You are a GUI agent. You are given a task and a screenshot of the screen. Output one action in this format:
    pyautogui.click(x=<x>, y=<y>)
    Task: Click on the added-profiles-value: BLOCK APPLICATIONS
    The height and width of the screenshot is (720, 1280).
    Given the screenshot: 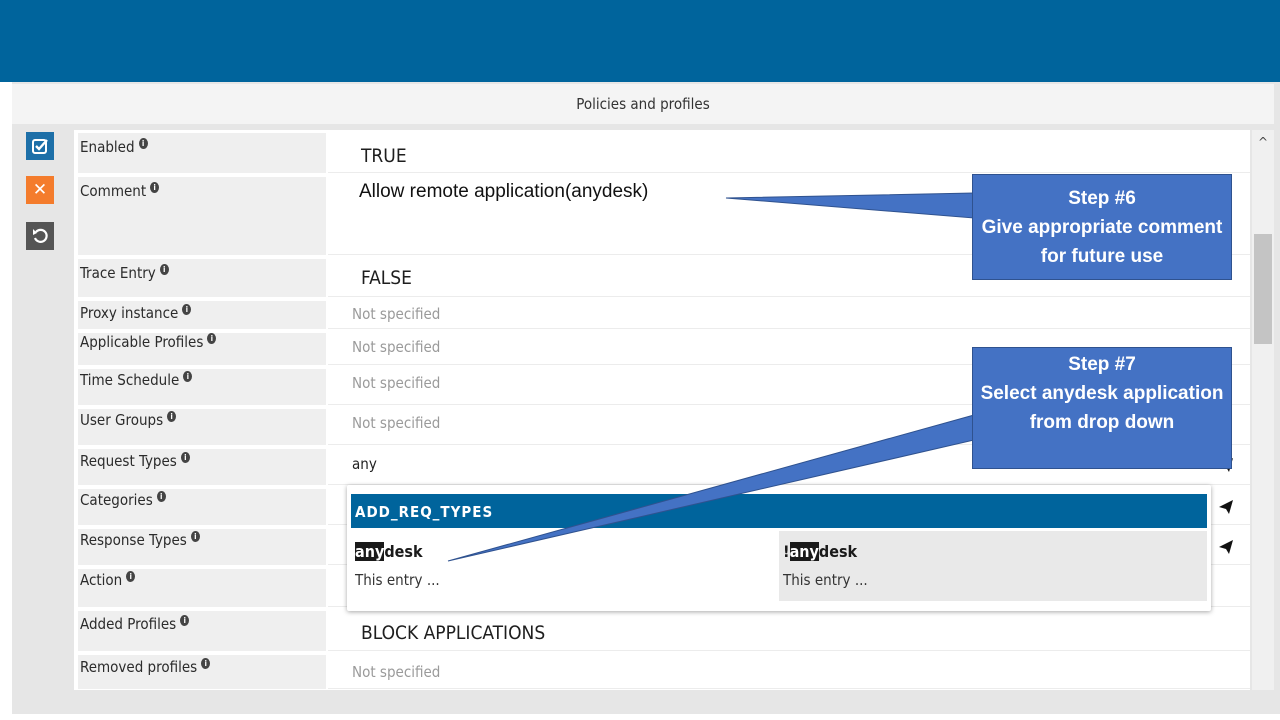 What is the action you would take?
    pyautogui.click(x=789, y=631)
    